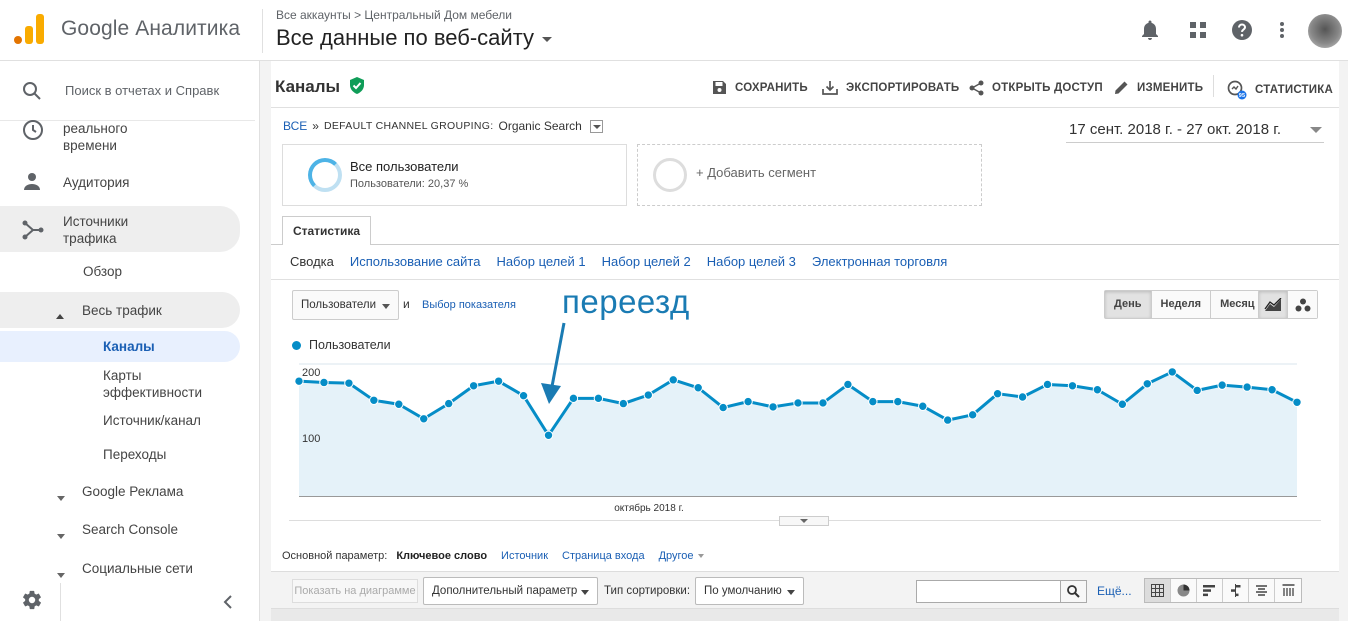  Describe the element at coordinates (1282, 30) in the screenshot. I see `more-vert-icon` at that location.